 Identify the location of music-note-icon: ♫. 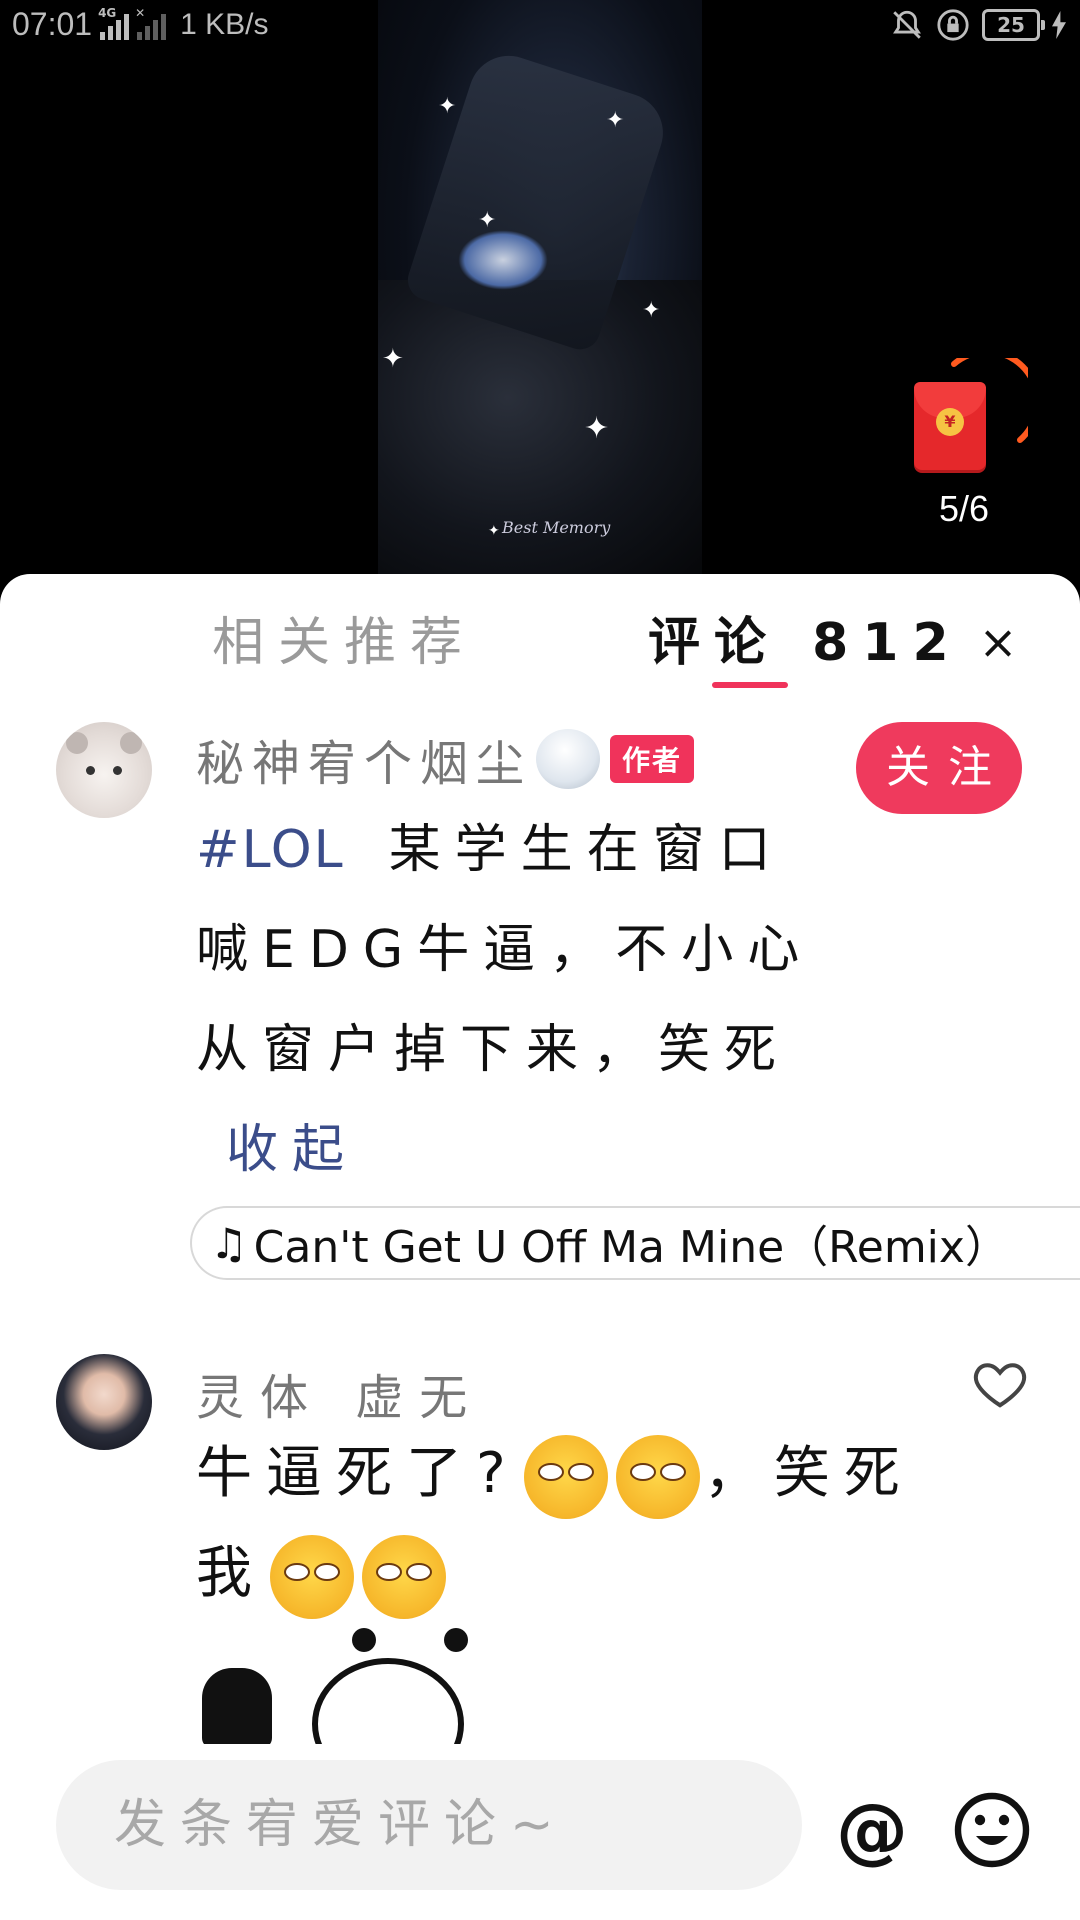
(229, 1243).